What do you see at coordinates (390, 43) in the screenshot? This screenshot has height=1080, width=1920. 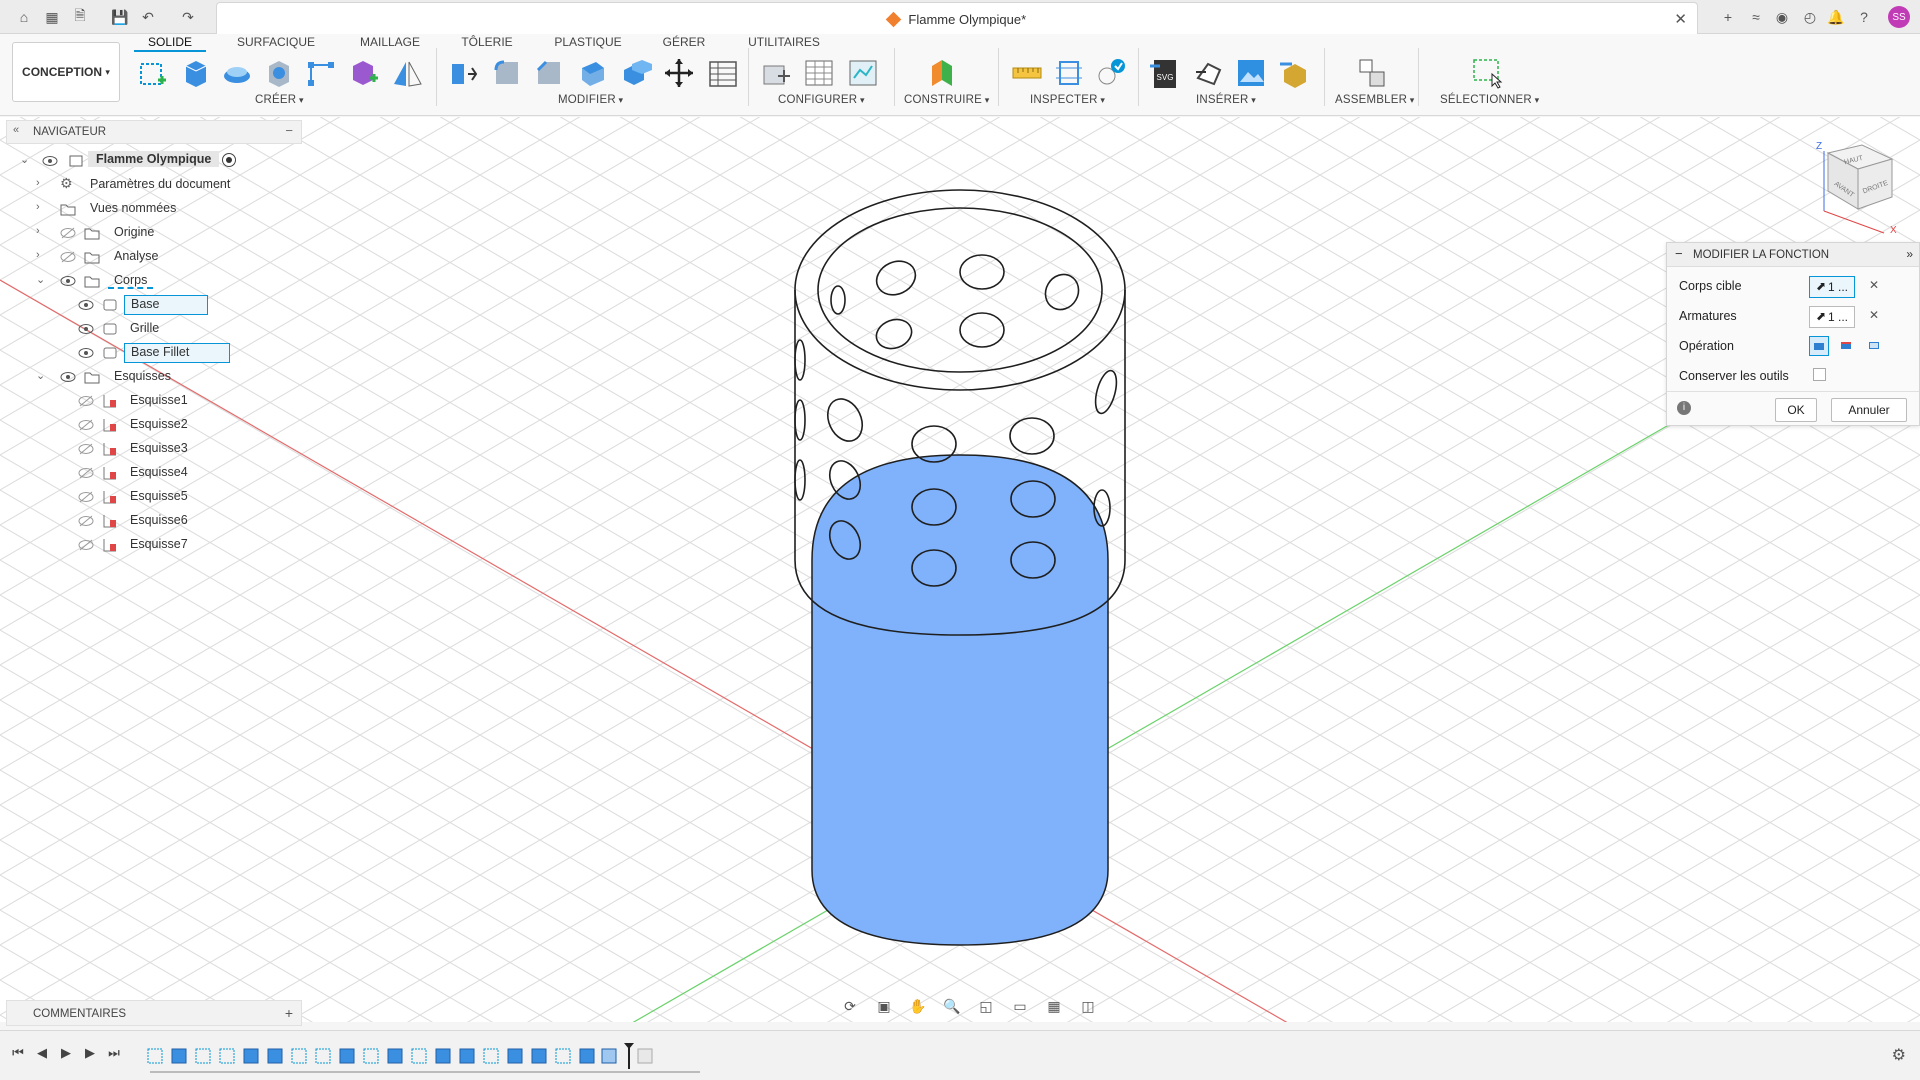 I see `tab-maillage: MAILLAGE` at bounding box center [390, 43].